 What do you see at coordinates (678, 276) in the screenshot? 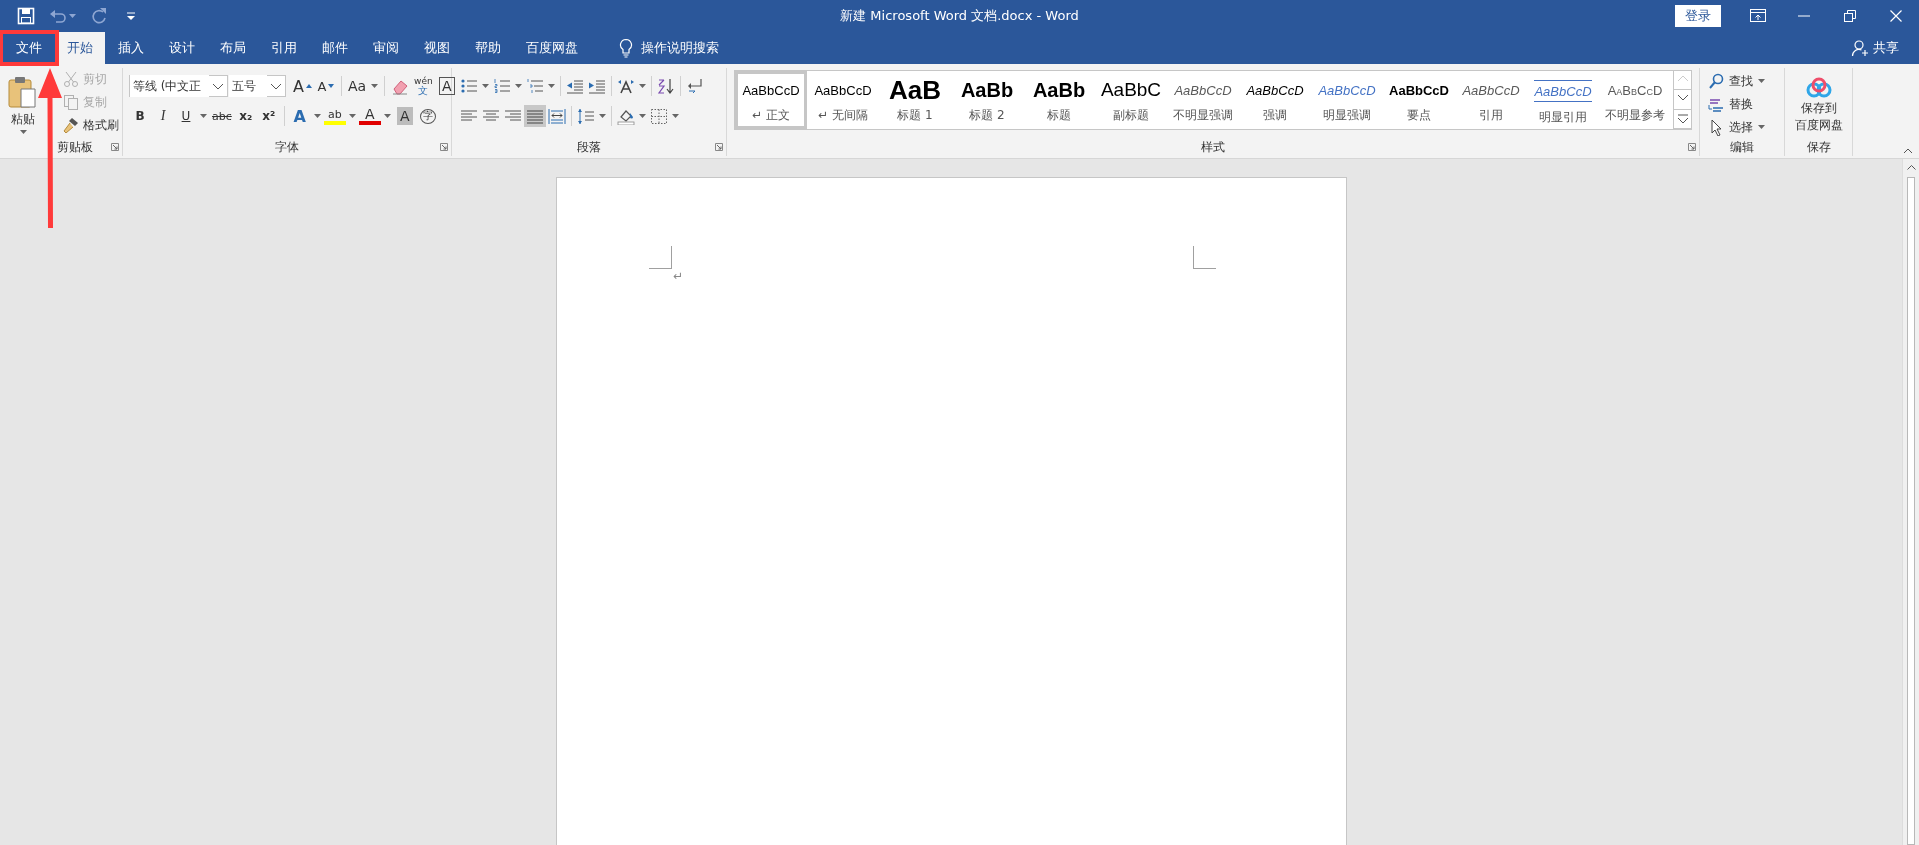
I see `paragraph-mark: ↵` at bounding box center [678, 276].